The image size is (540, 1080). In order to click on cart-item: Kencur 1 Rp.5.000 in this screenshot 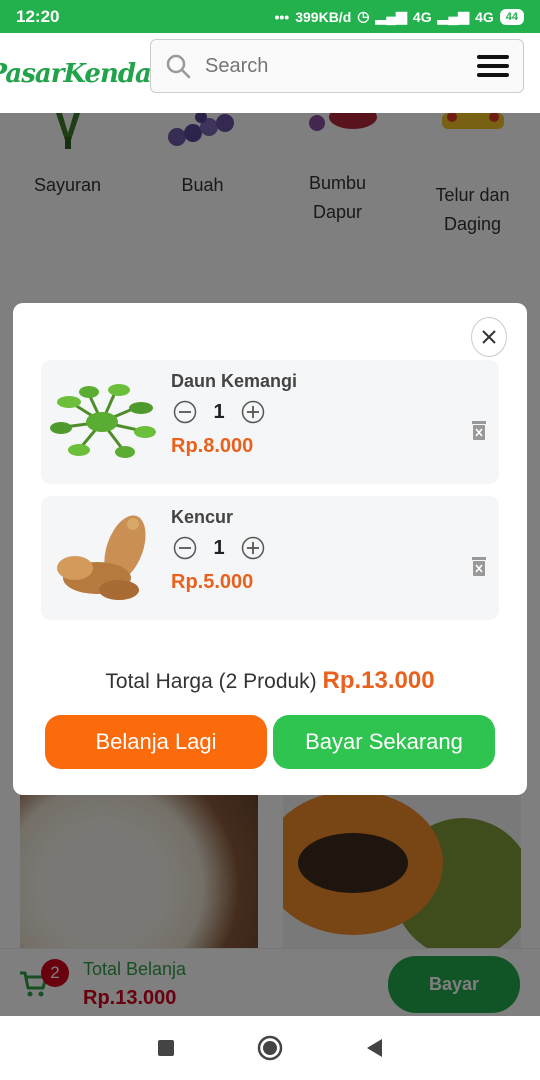, I will do `click(270, 558)`.